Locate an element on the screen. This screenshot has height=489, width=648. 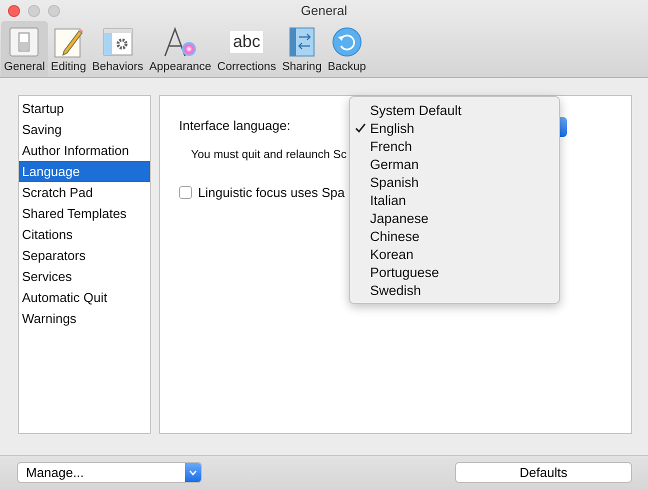
menu-item: Korean is located at coordinates (392, 254).